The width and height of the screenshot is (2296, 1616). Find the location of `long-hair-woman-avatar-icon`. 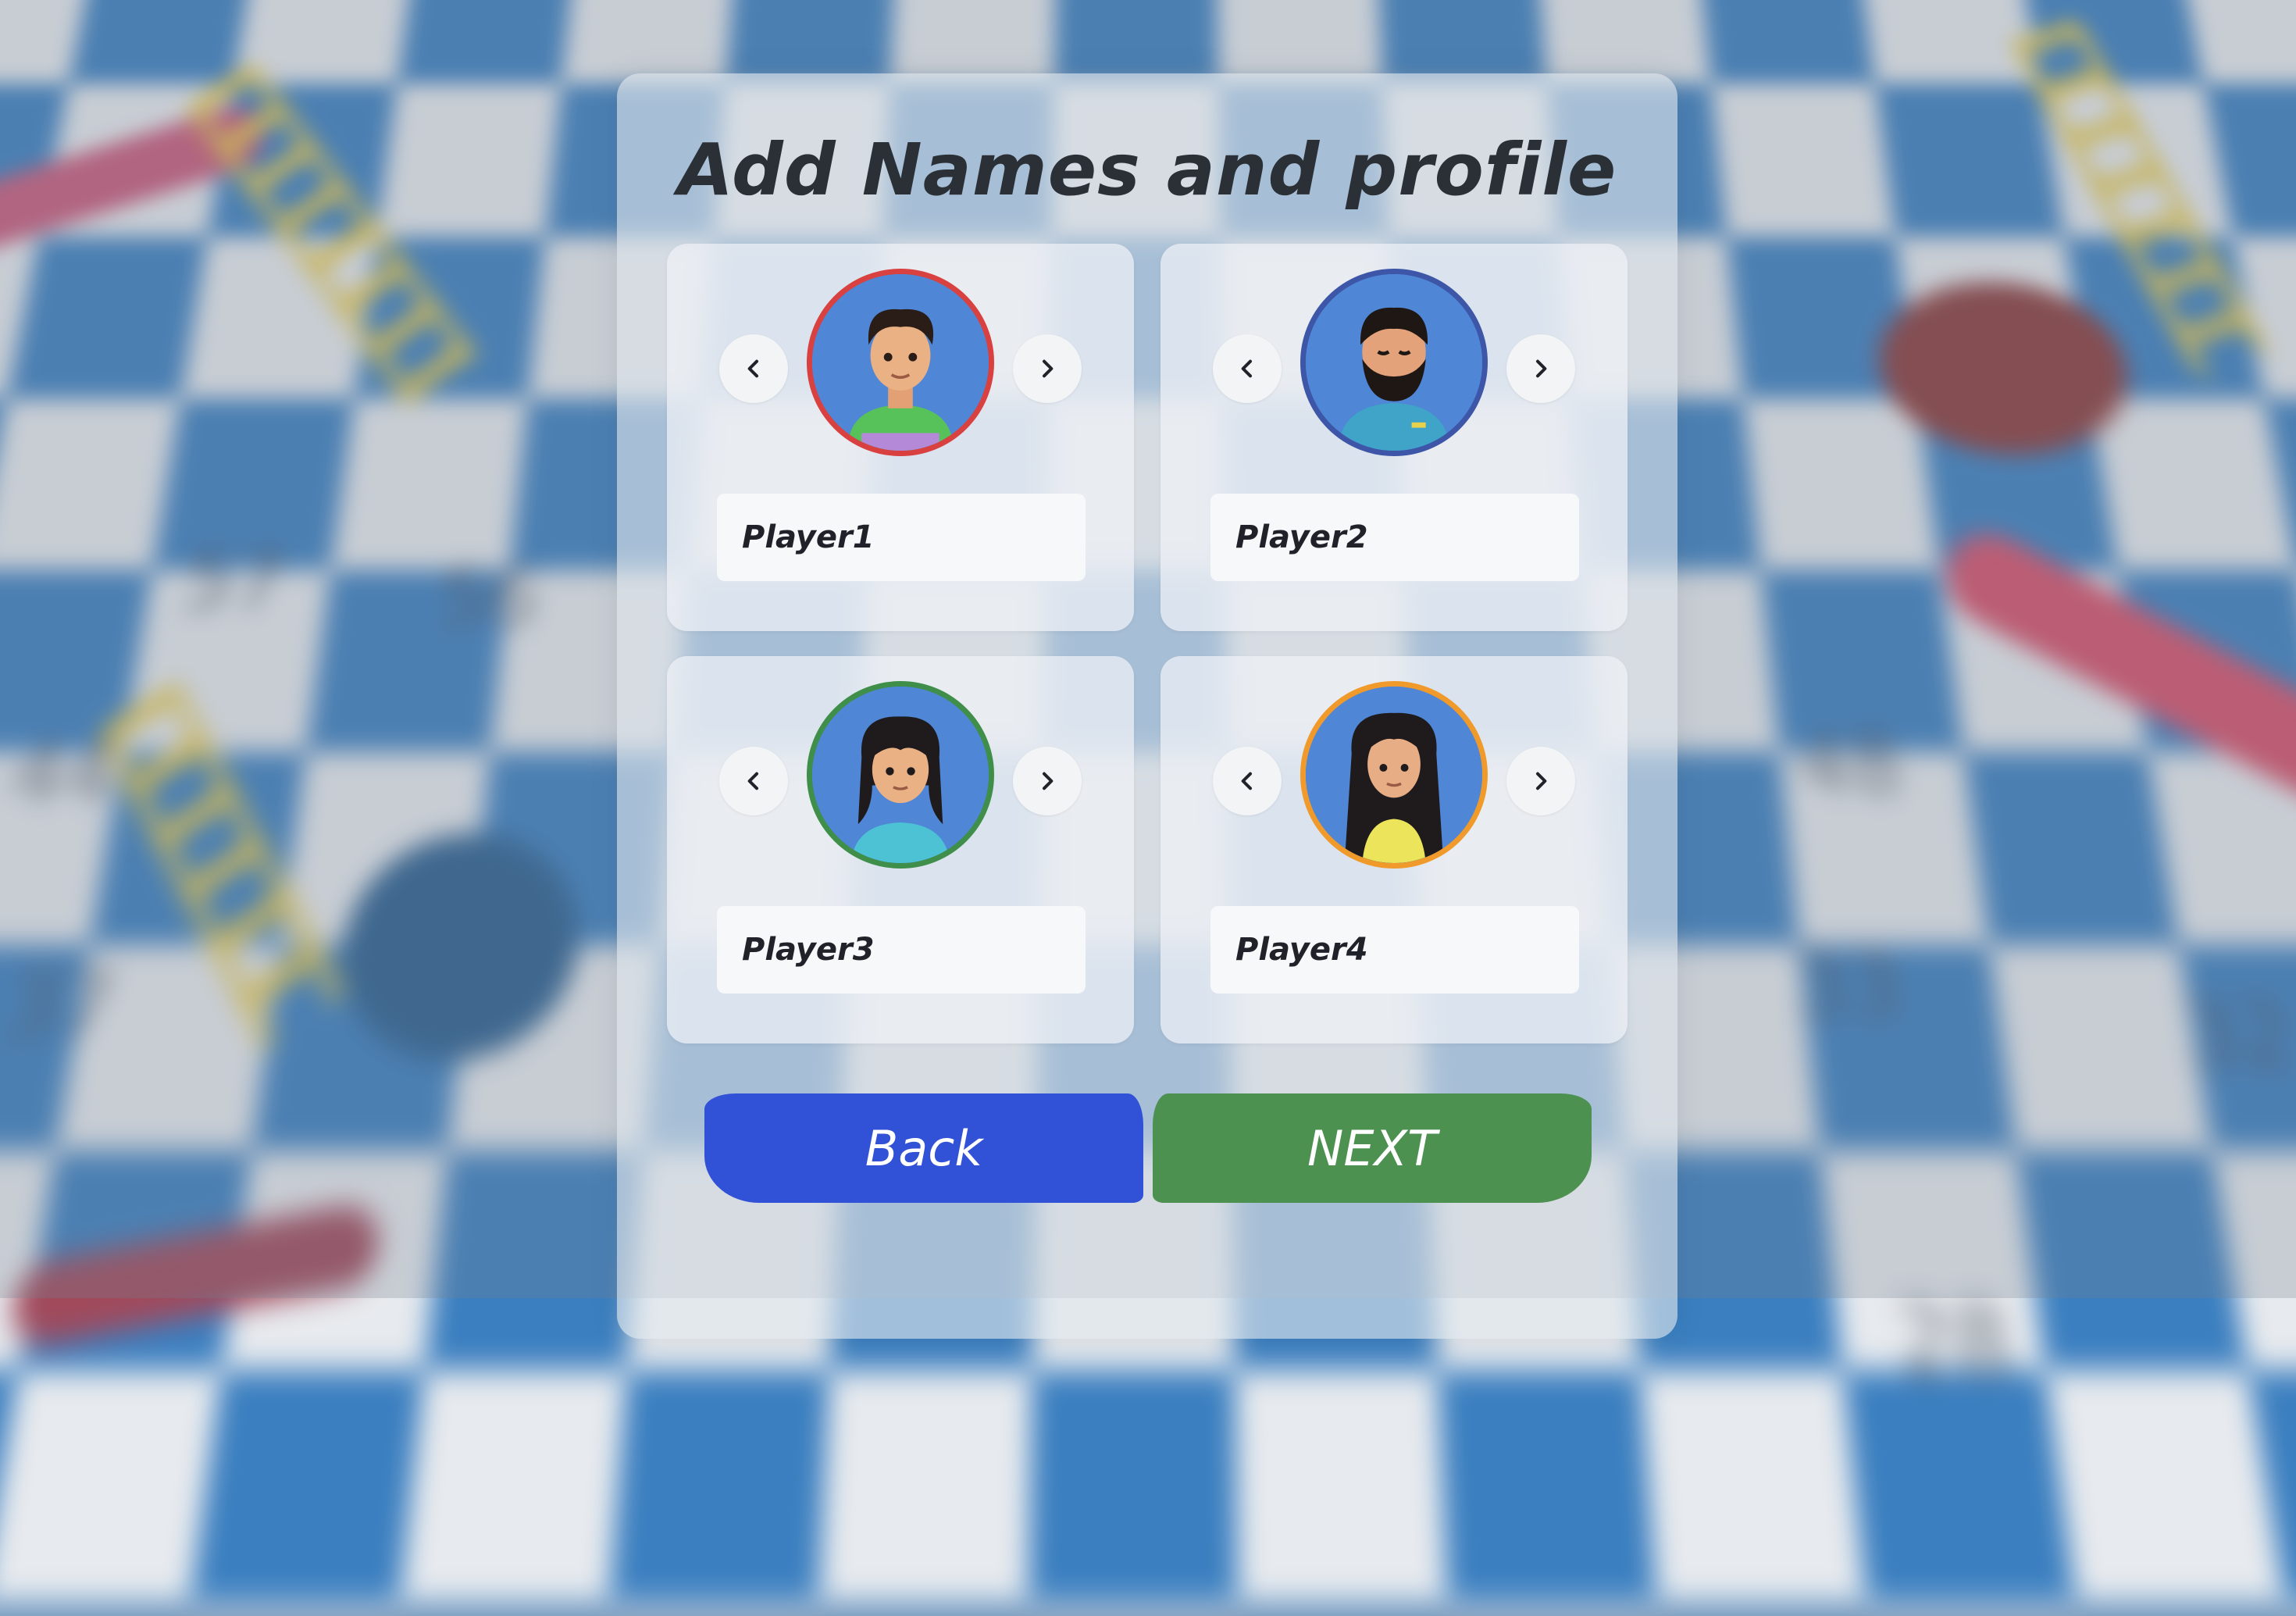

long-hair-woman-avatar-icon is located at coordinates (1394, 775).